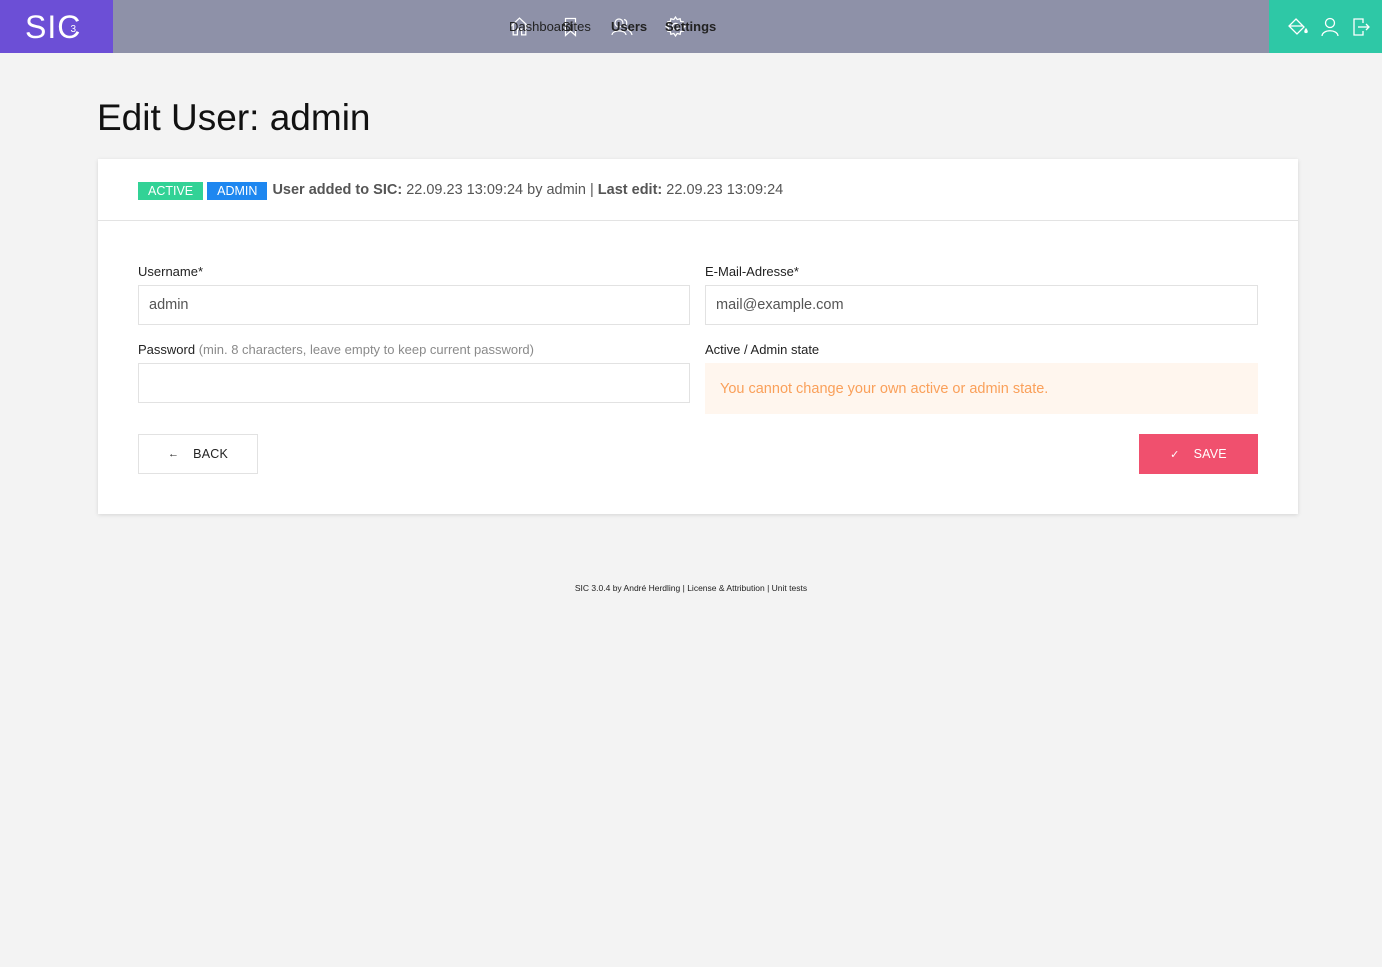 This screenshot has height=967, width=1382. Describe the element at coordinates (414, 383) in the screenshot. I see `password-input` at that location.